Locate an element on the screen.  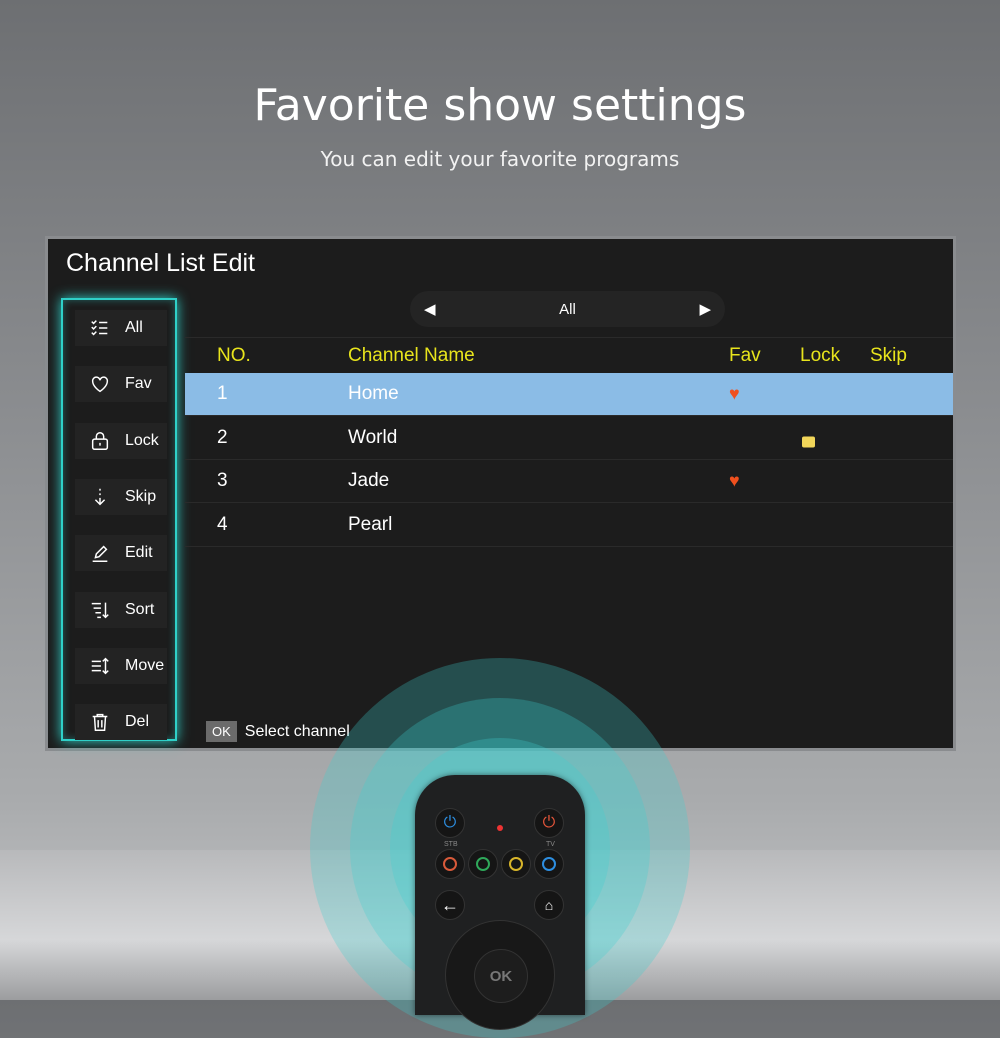
checklist-icon is located at coordinates (99, 328).